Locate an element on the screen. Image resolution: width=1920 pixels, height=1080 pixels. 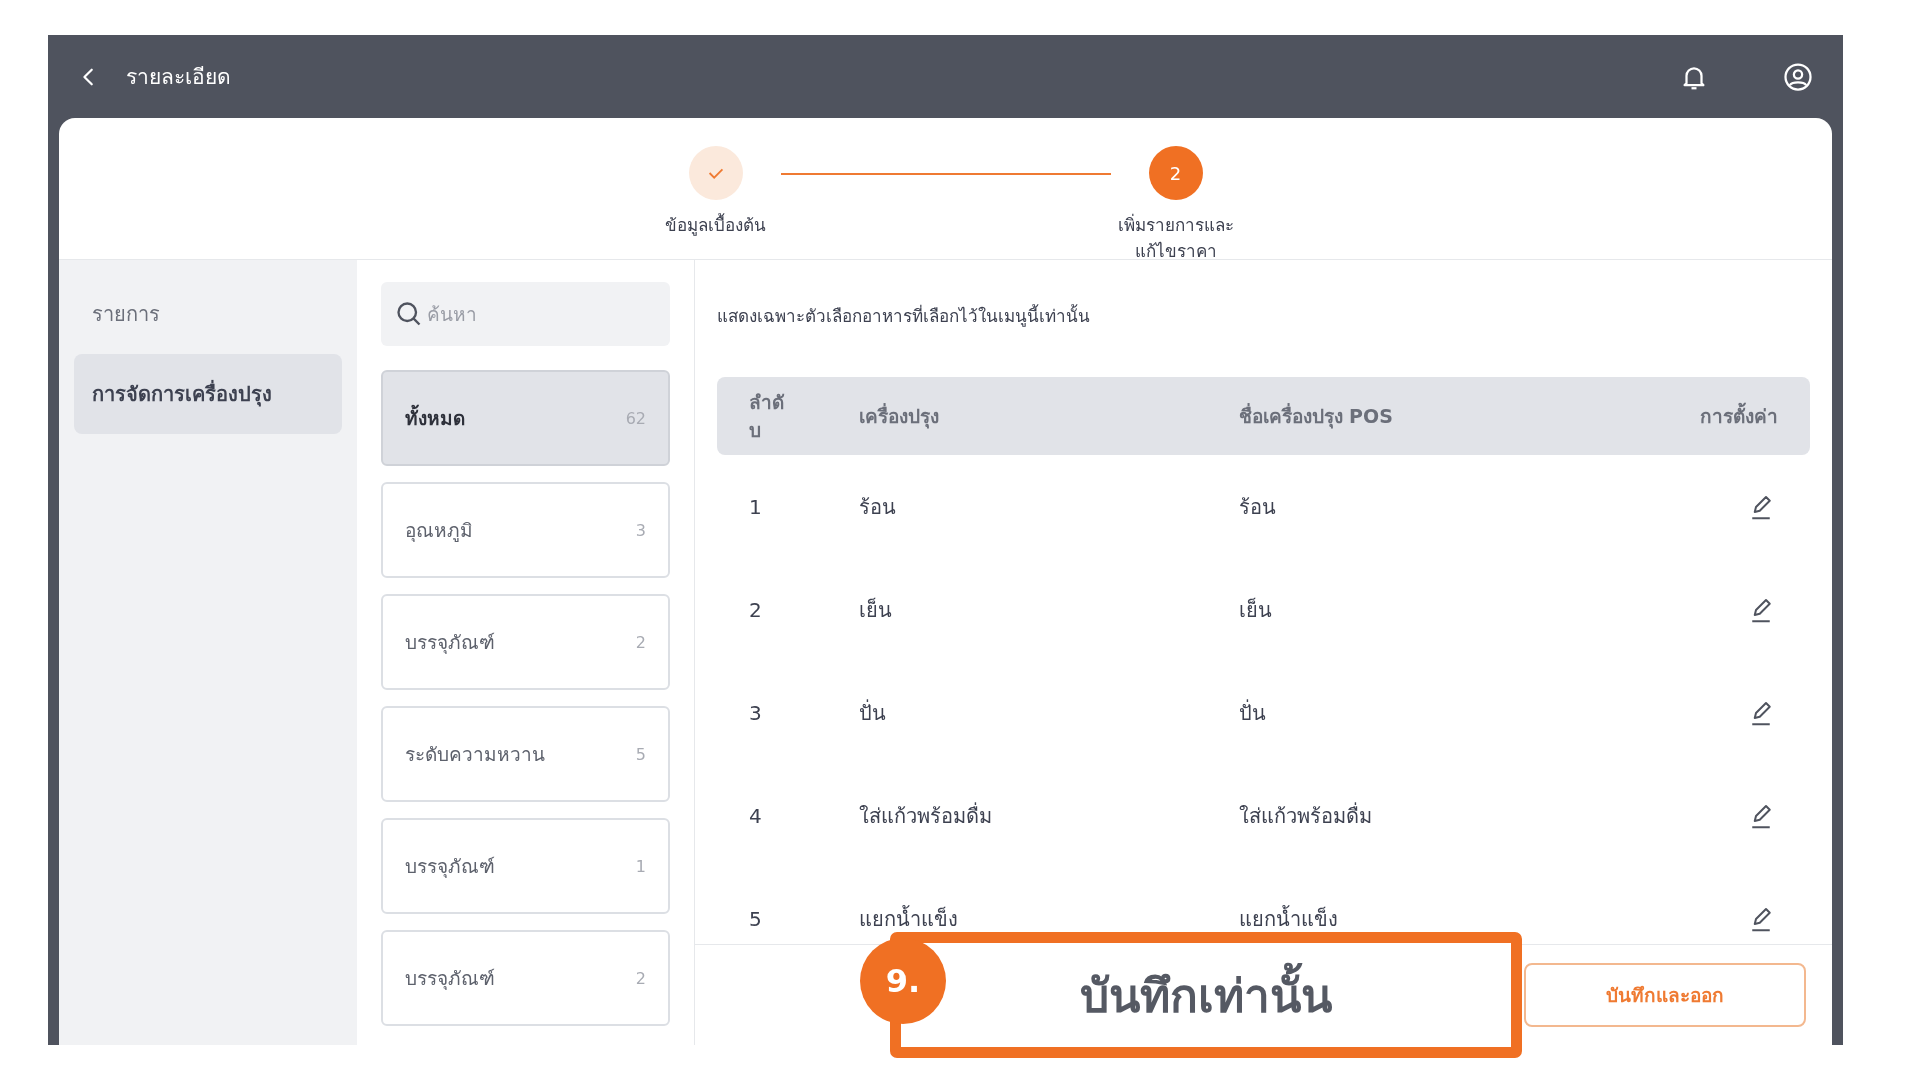
table-cell-text: 1 is located at coordinates (756, 506).